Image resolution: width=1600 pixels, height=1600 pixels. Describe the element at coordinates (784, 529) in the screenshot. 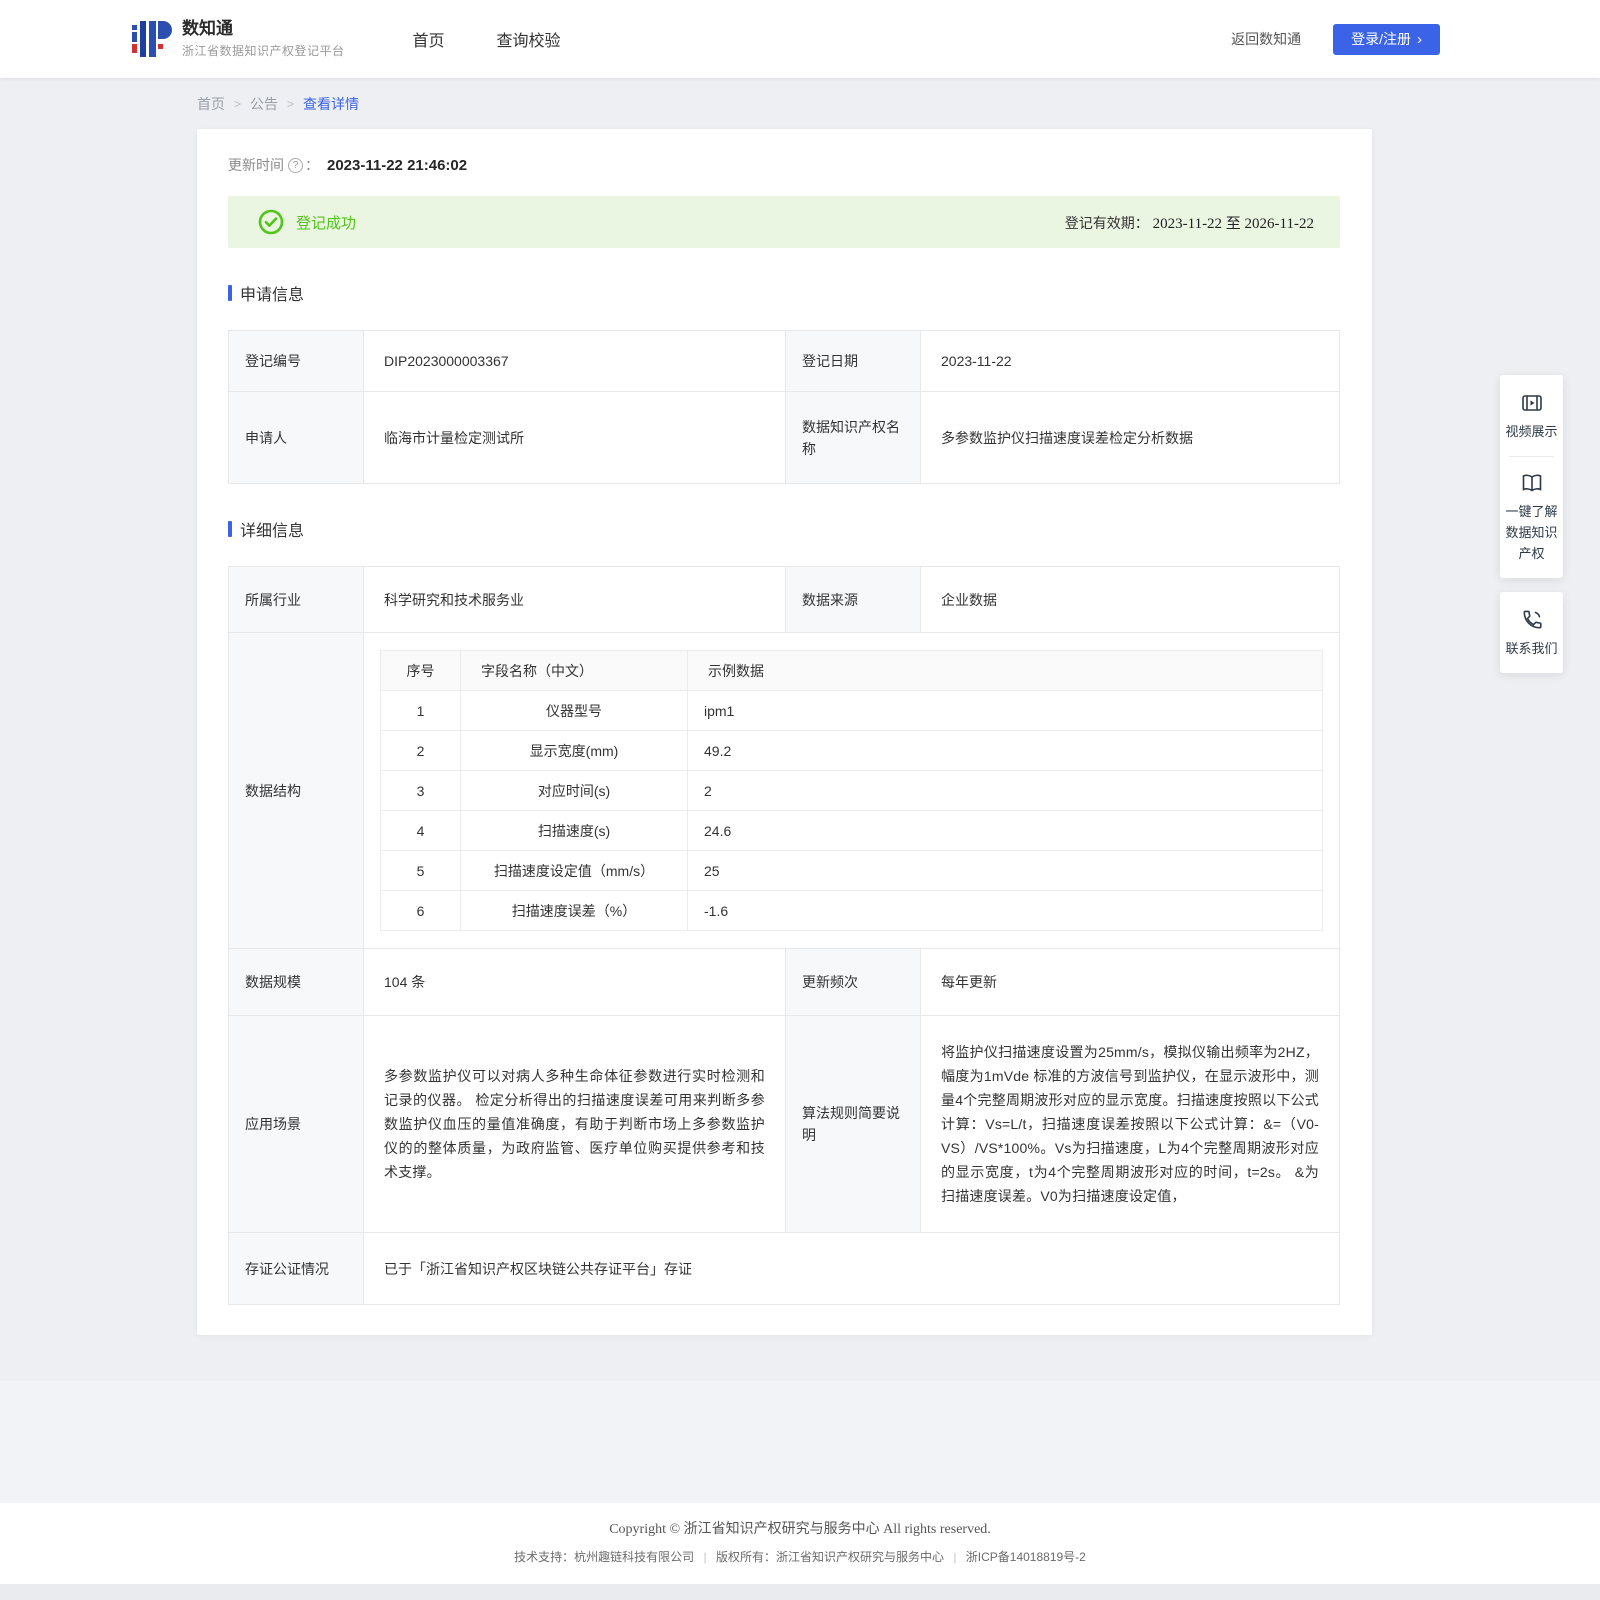

I see `section-detail-info: 详细信息` at that location.